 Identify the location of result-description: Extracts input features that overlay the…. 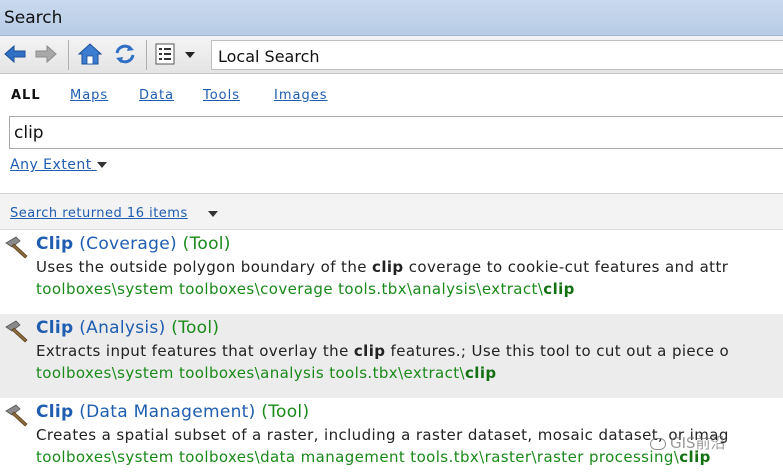
(382, 351).